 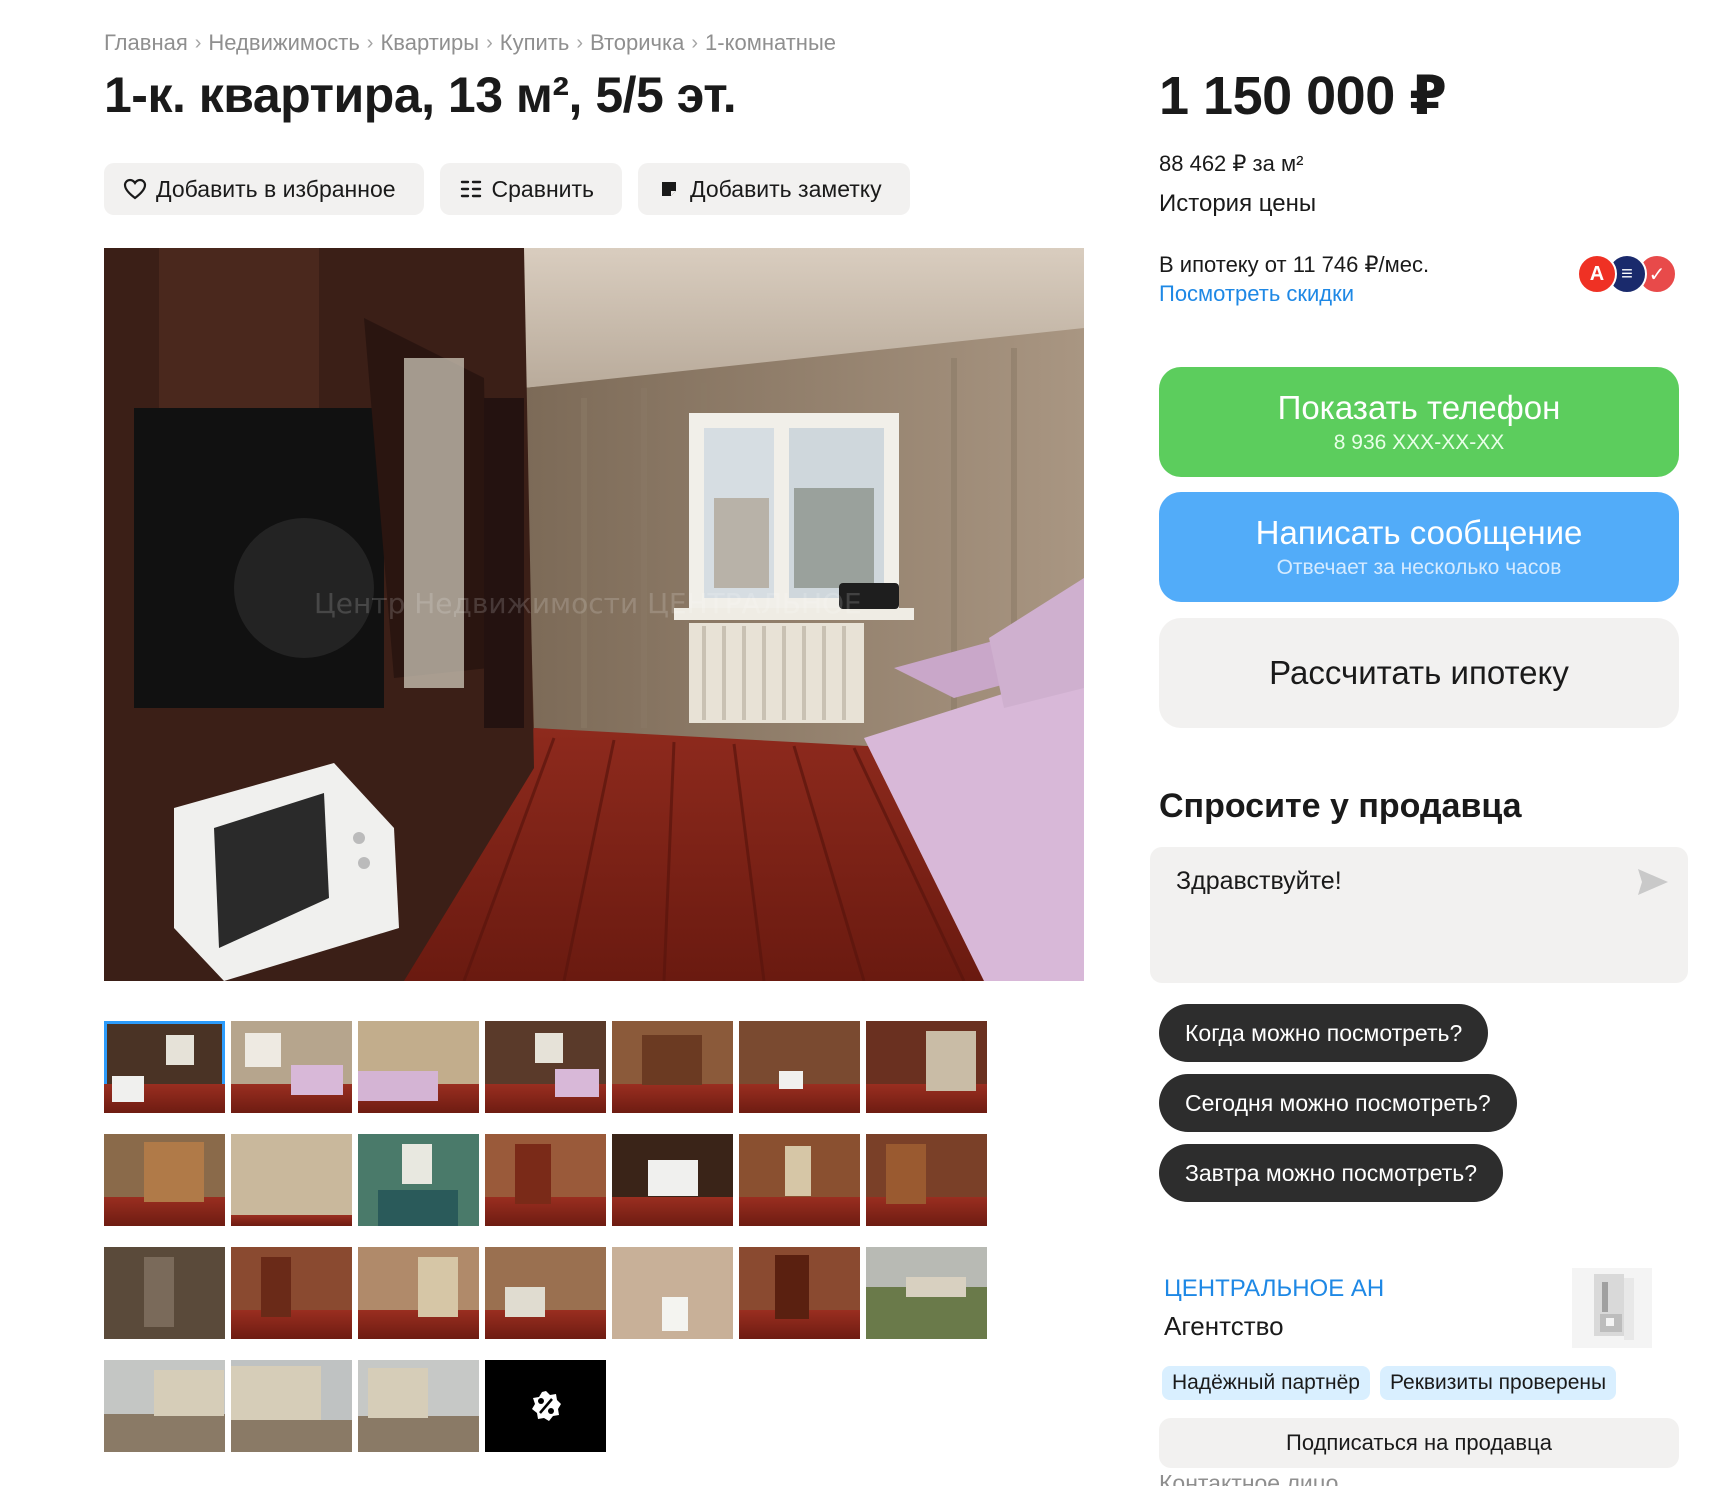 I want to click on calculate-mortgage-label: Рассчитать ипотеку, so click(x=1419, y=672).